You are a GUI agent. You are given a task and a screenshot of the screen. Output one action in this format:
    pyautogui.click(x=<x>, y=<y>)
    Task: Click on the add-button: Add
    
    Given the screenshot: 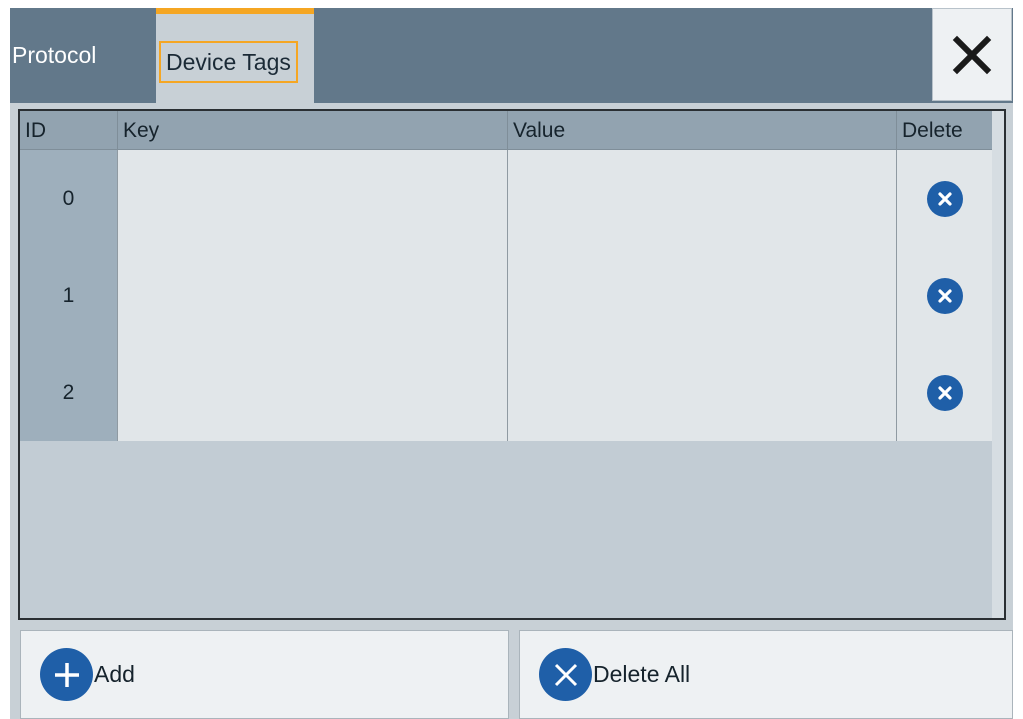 What is the action you would take?
    pyautogui.click(x=264, y=674)
    